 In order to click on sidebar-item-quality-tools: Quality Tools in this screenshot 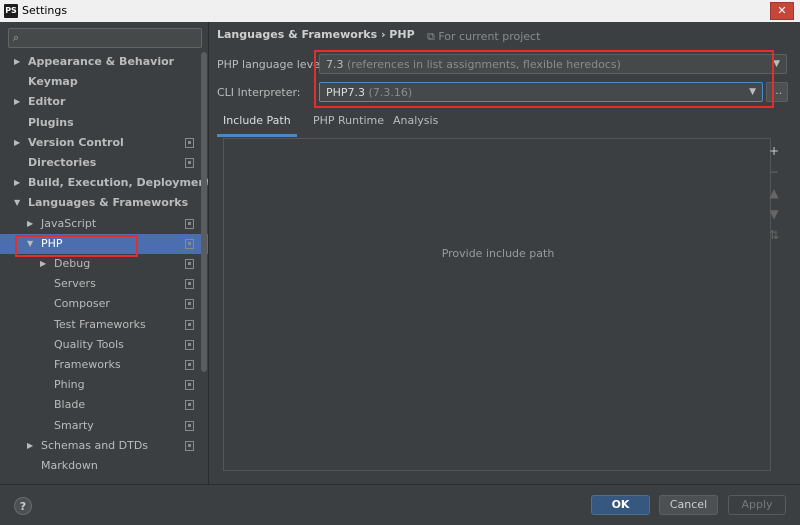, I will do `click(104, 345)`.